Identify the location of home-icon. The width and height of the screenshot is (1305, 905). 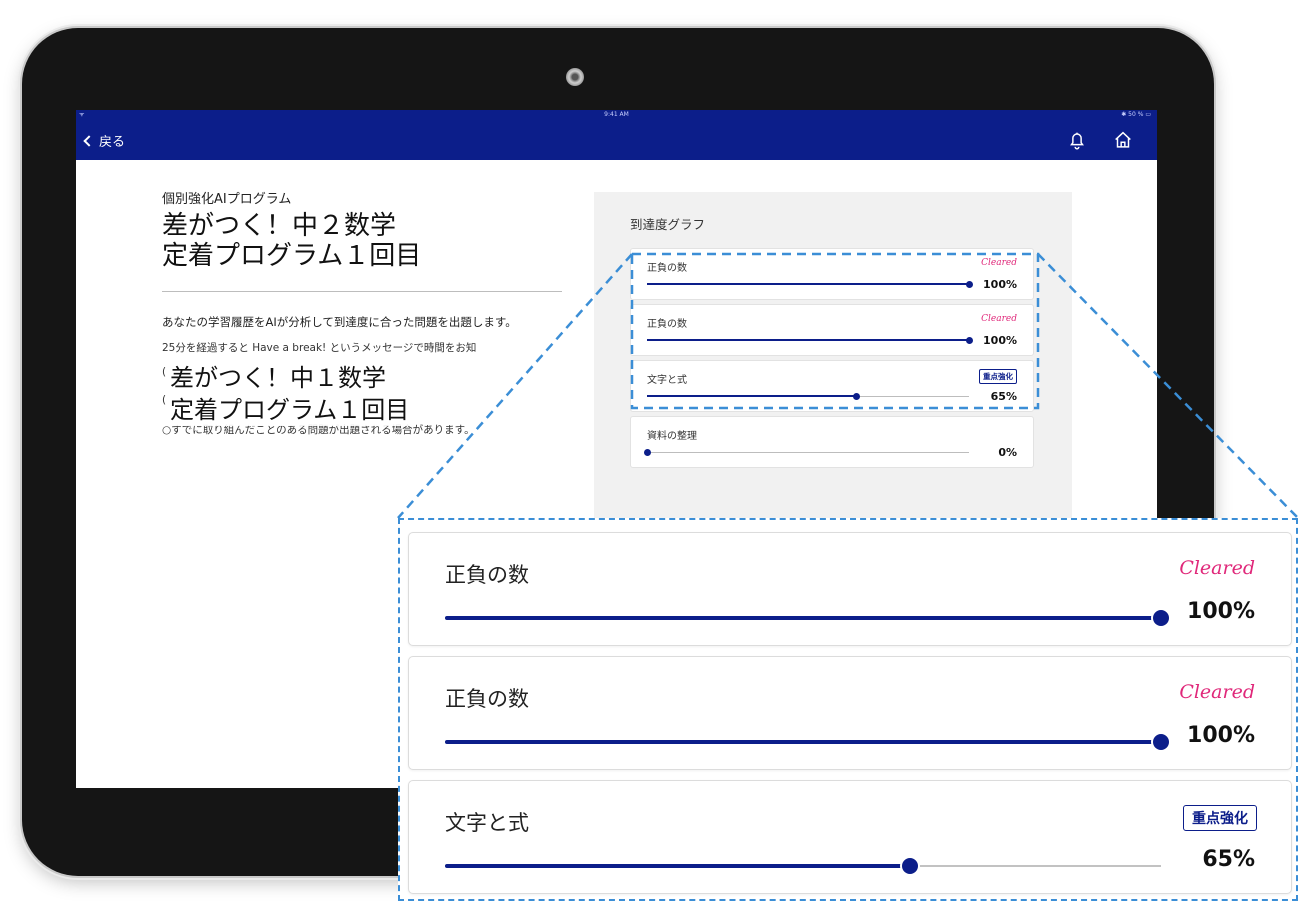
(1123, 140).